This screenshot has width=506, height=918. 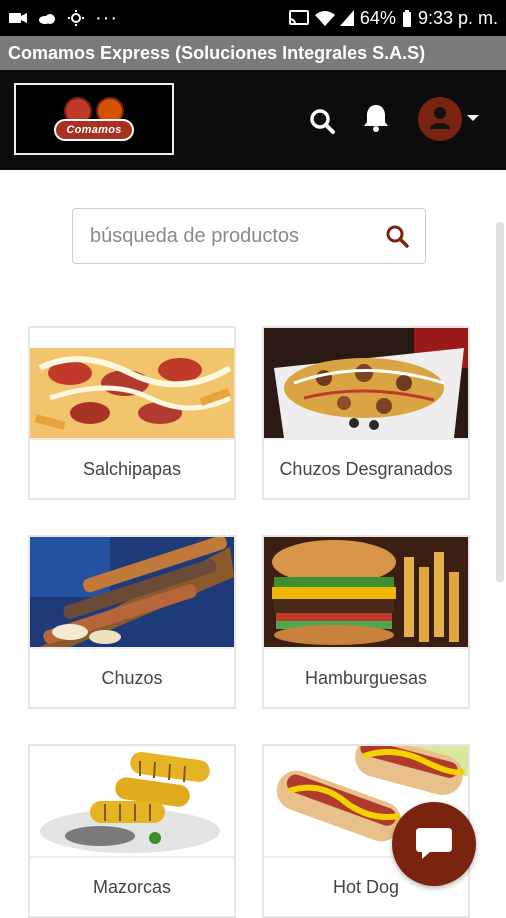 I want to click on search-input, so click(x=230, y=236).